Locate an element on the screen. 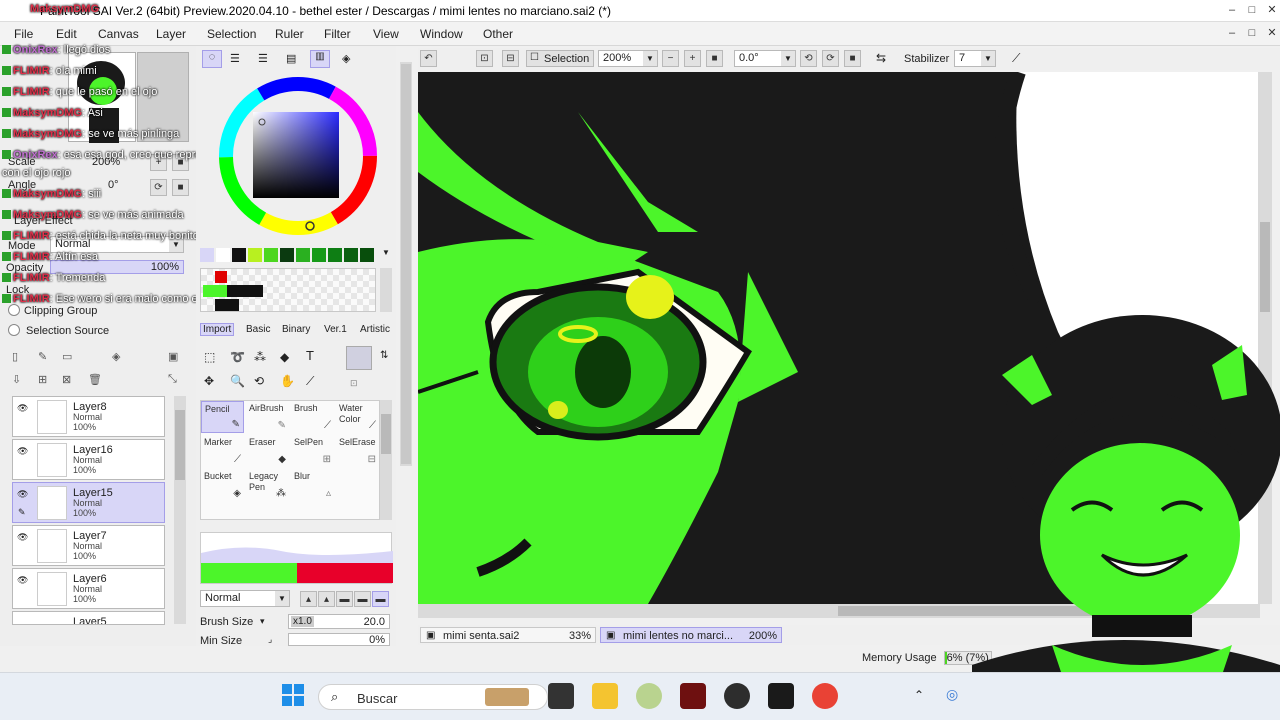  shape-soft-icon: ▬ is located at coordinates (362, 599).